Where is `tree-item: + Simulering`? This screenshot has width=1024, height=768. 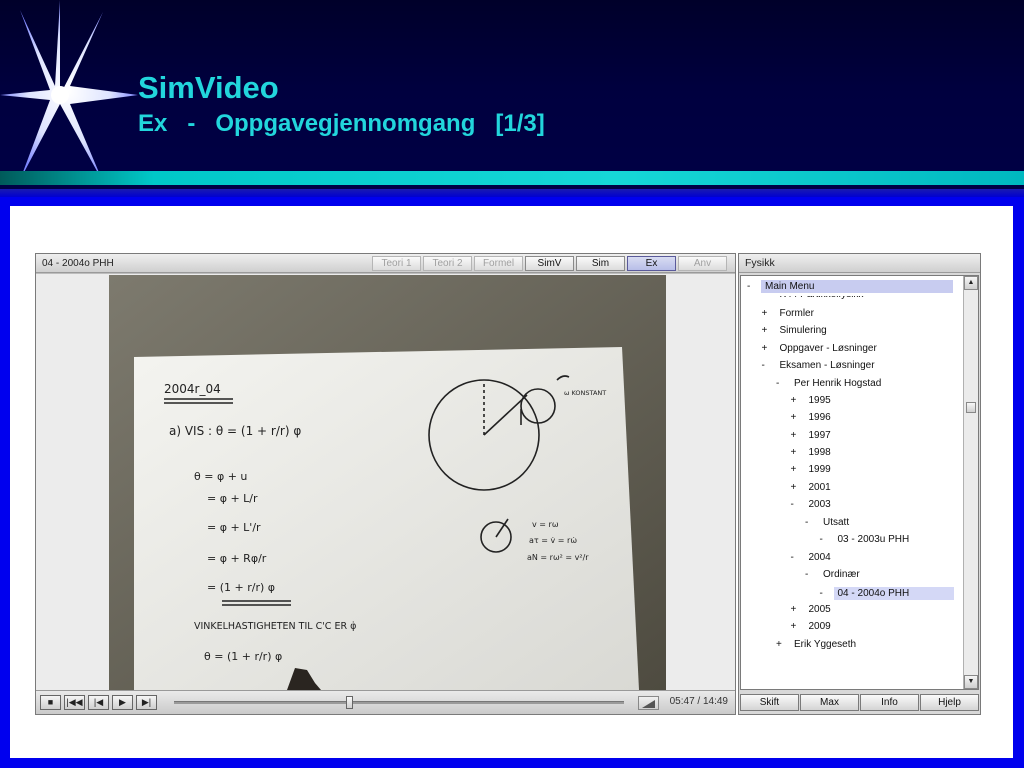 tree-item: + Simulering is located at coordinates (796, 333).